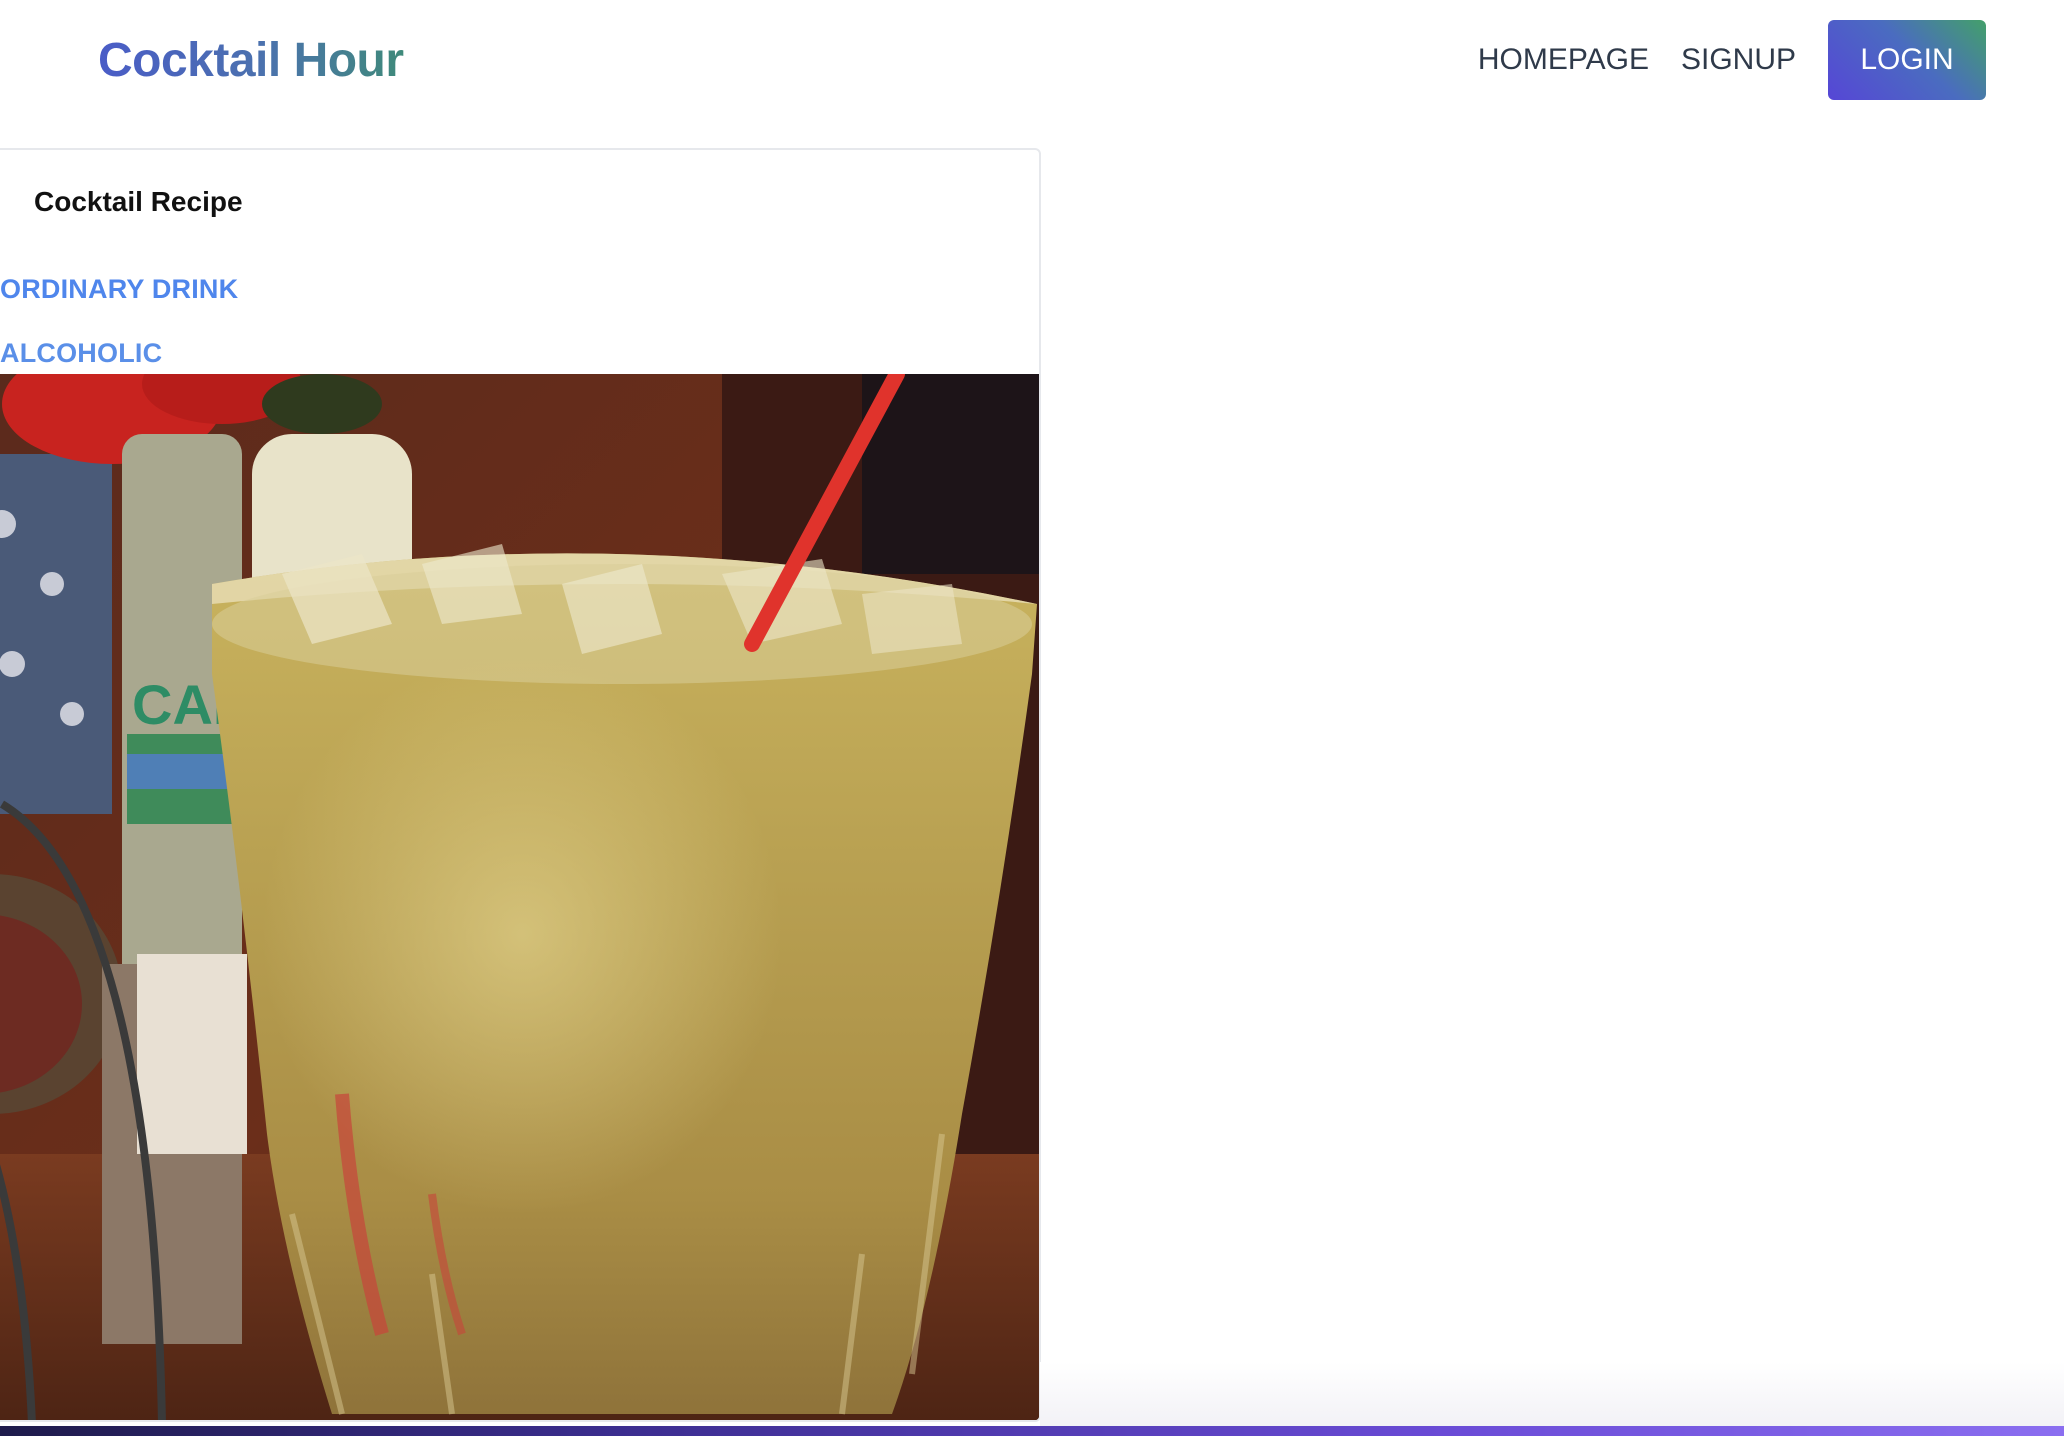  What do you see at coordinates (1552, 1395) in the screenshot?
I see `bottom-fade` at bounding box center [1552, 1395].